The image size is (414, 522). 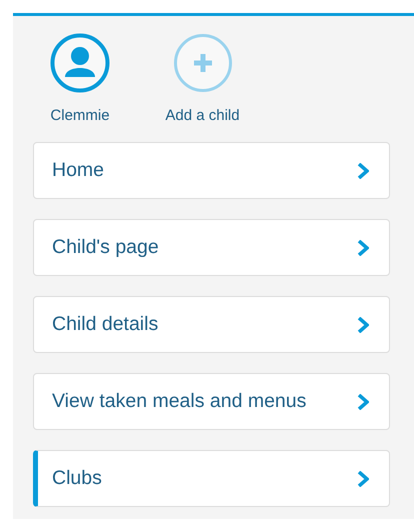 I want to click on menu-item: Child details, so click(x=211, y=324).